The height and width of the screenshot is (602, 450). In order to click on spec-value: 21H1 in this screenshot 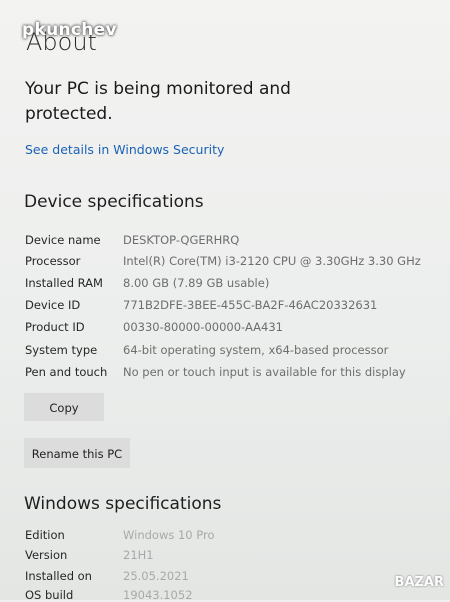, I will do `click(138, 555)`.